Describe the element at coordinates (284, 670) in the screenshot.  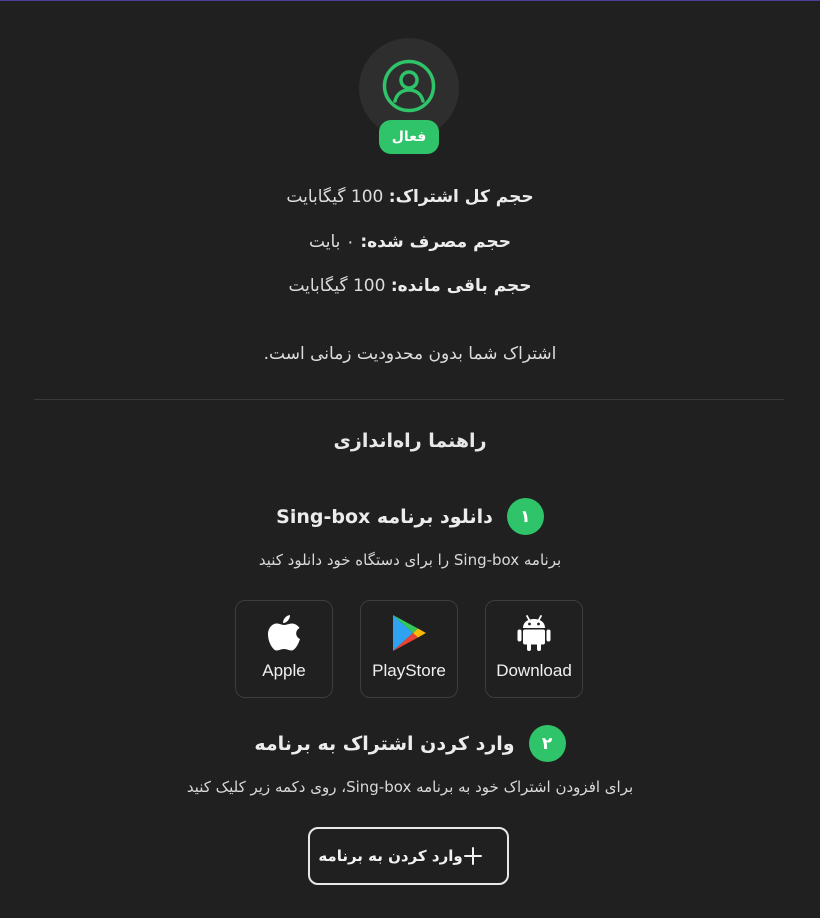
I see `apple-label: Apple` at that location.